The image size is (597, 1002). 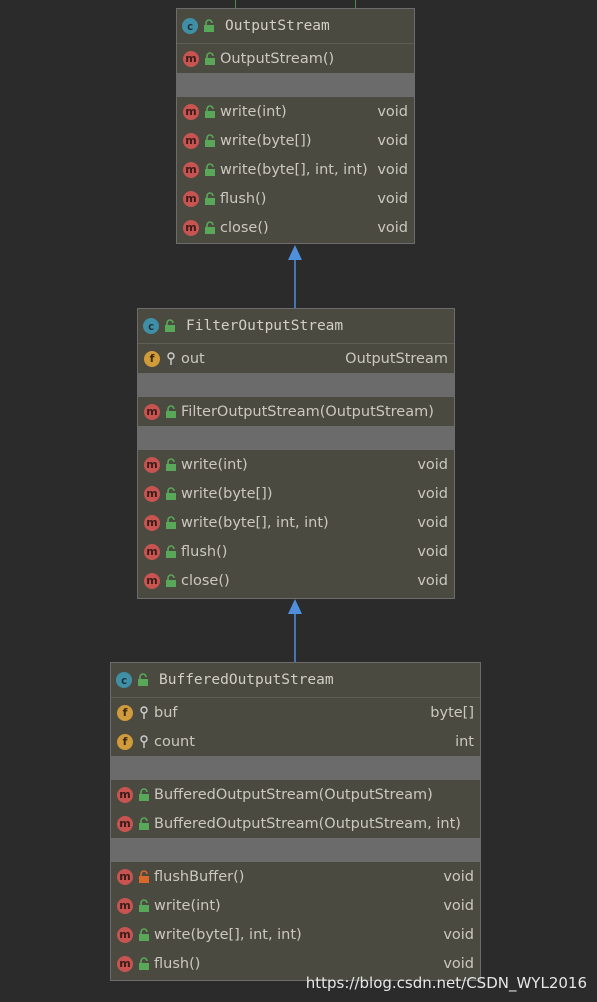 What do you see at coordinates (246, 680) in the screenshot?
I see `class-name: BufferedOutputStream` at bounding box center [246, 680].